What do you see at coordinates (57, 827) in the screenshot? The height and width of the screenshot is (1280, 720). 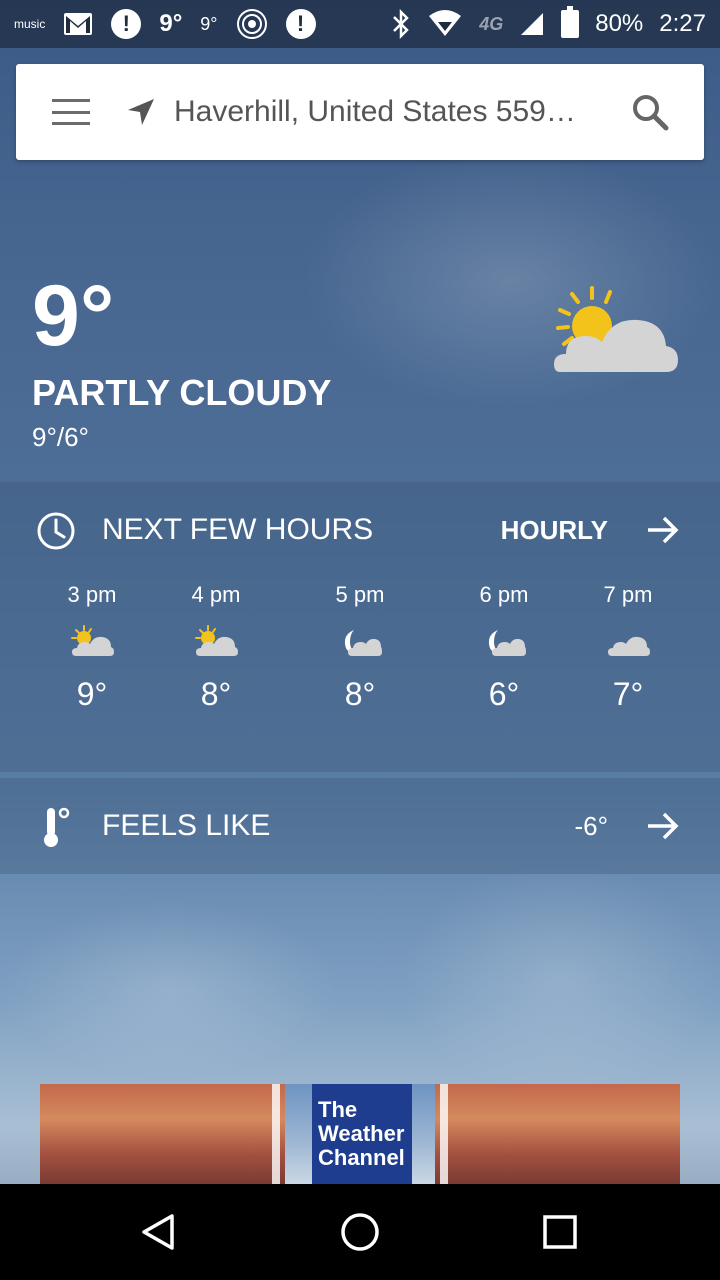 I see `thermometer-icon` at bounding box center [57, 827].